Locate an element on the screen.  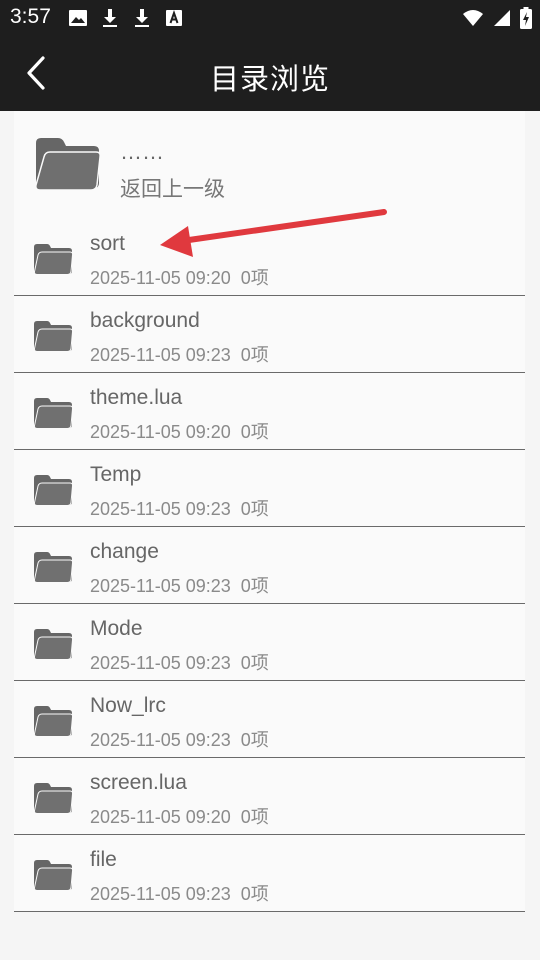
app-bar: 目录浏览 is located at coordinates (270, 73).